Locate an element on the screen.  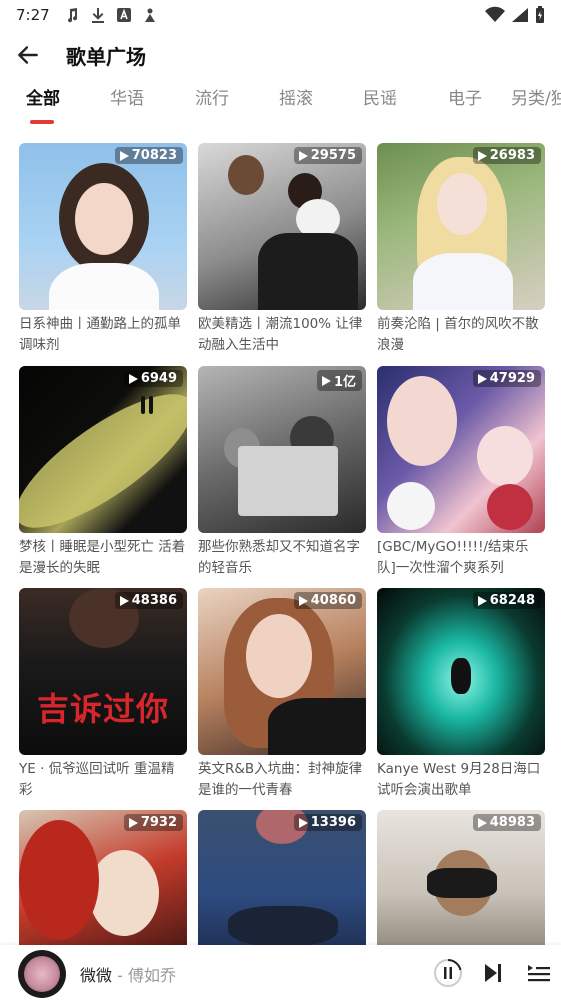
now-playing-info: 微微 - 傅如乔 is located at coordinates (128, 974).